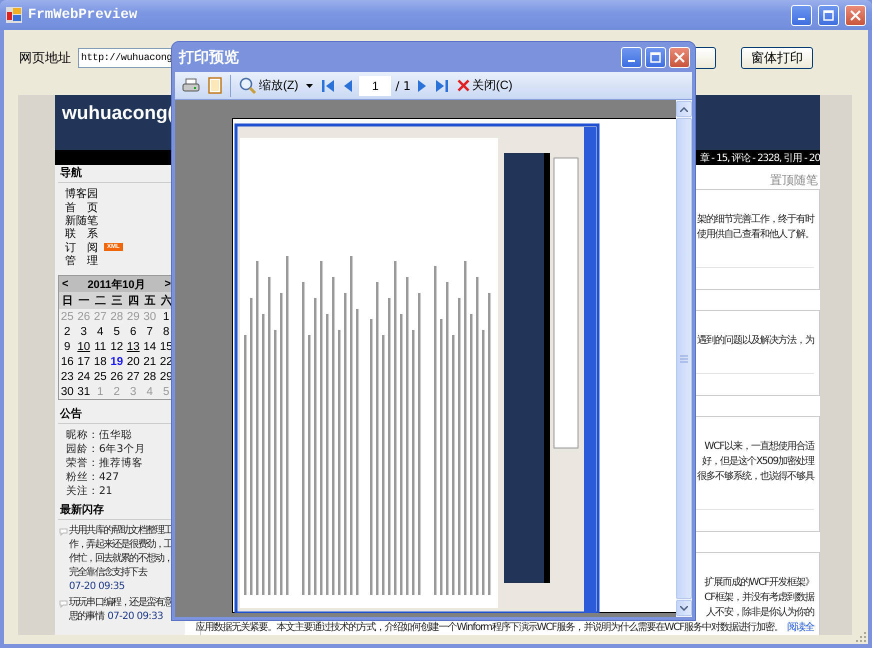 Image resolution: width=872 pixels, height=648 pixels. What do you see at coordinates (375, 86) in the screenshot?
I see `page-number-field: 1` at bounding box center [375, 86].